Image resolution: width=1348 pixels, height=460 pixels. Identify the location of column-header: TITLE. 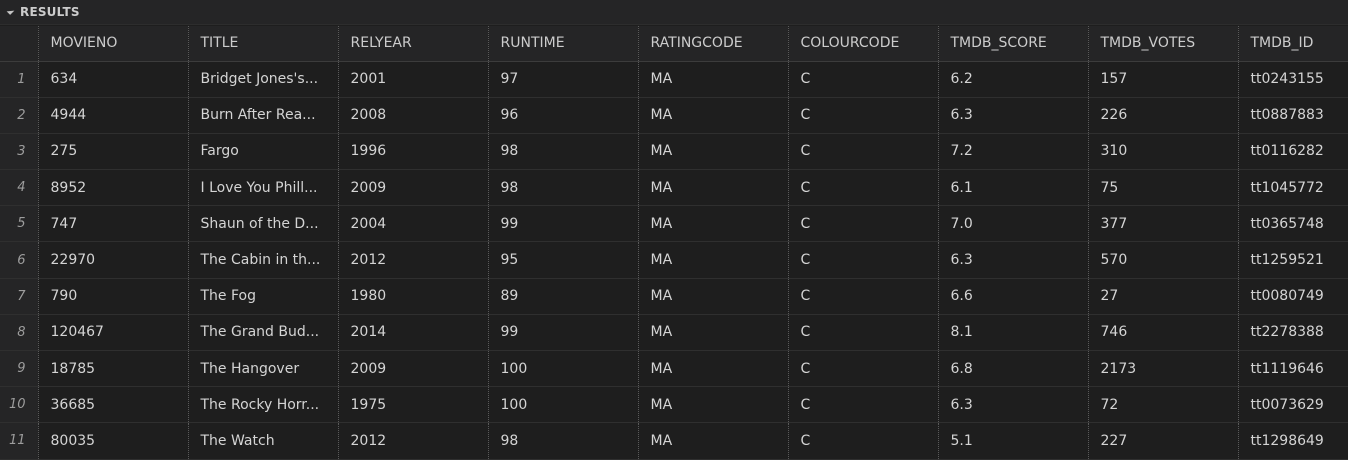
(263, 44).